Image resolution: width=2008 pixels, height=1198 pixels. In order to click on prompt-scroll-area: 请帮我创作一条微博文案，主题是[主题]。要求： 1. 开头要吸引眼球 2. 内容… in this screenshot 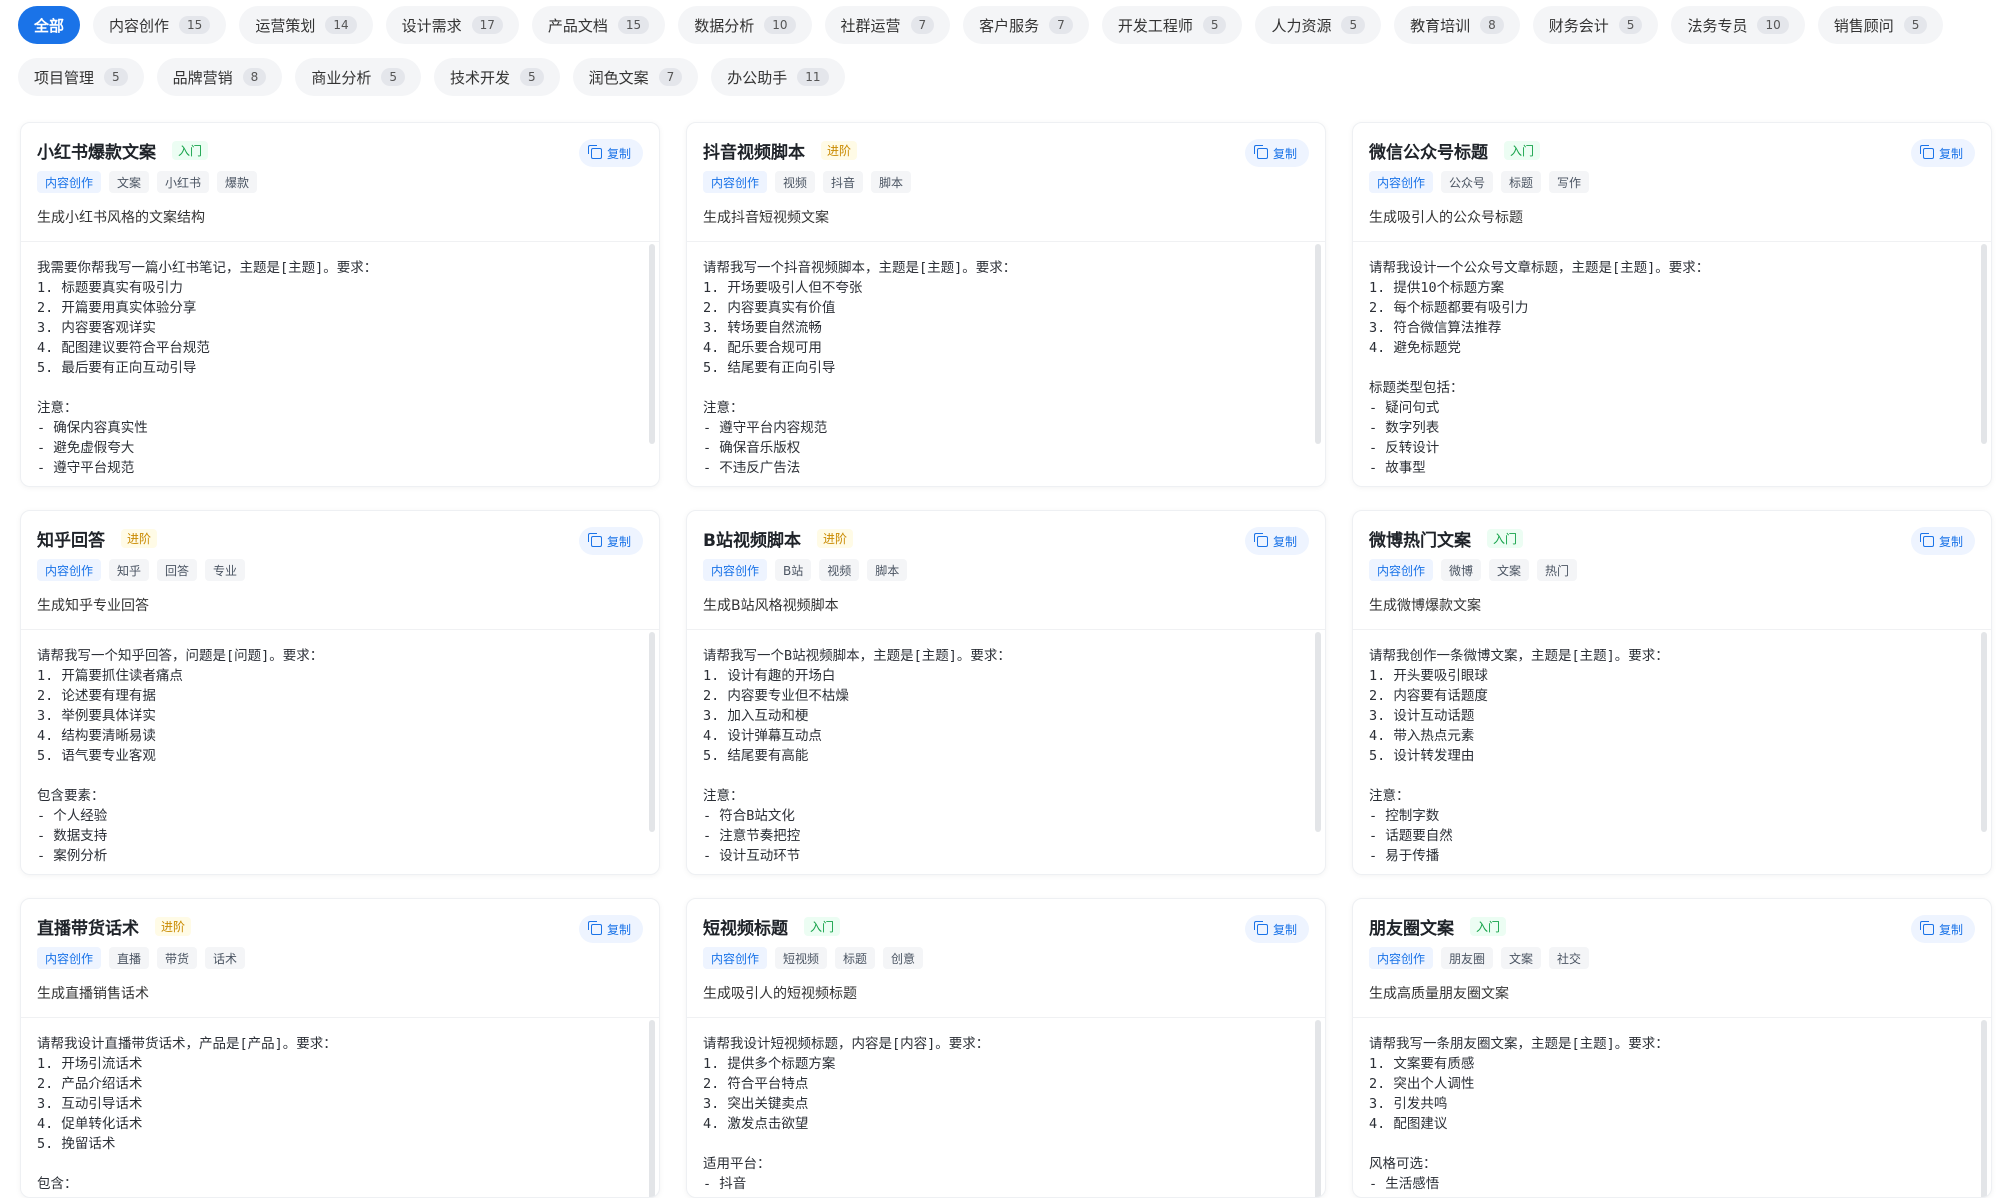, I will do `click(1672, 751)`.